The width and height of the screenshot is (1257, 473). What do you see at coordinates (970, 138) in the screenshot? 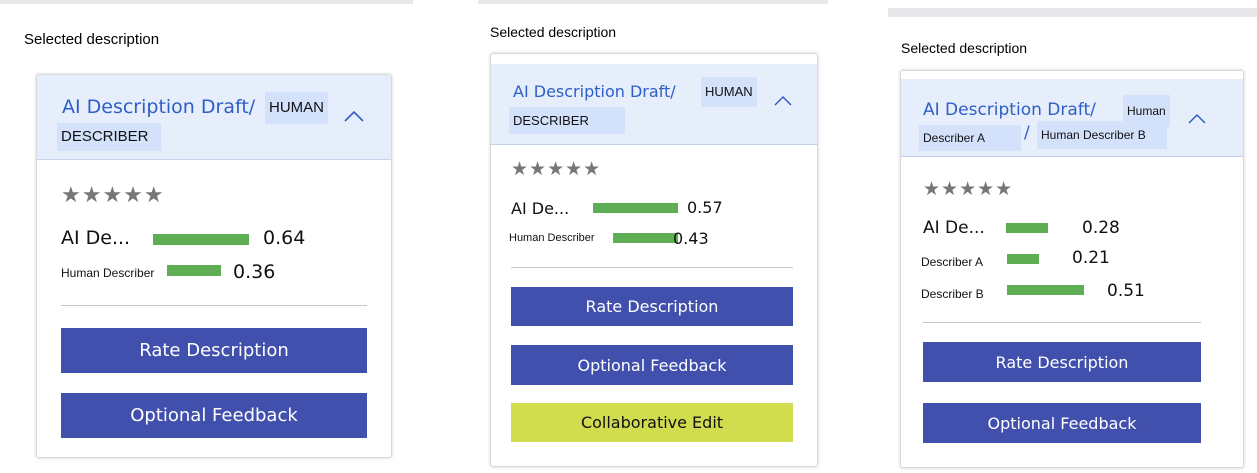
I see `describer-a-tag: Describer A` at bounding box center [970, 138].